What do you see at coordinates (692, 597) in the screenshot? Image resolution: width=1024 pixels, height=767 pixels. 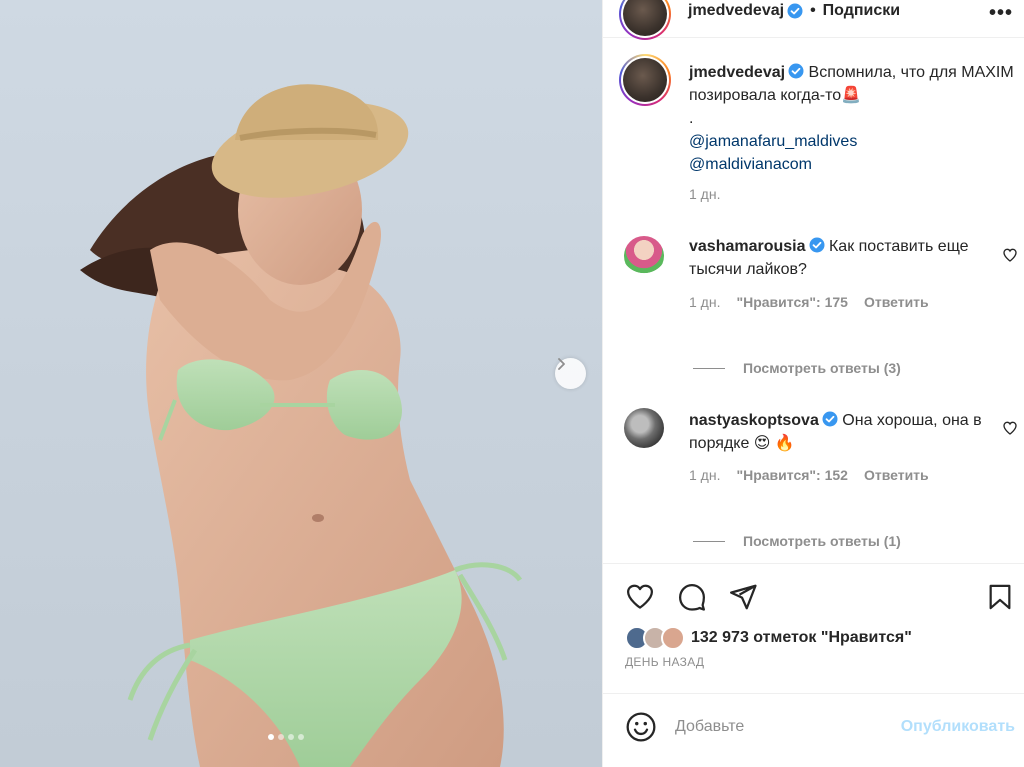 I see `comment-icon` at bounding box center [692, 597].